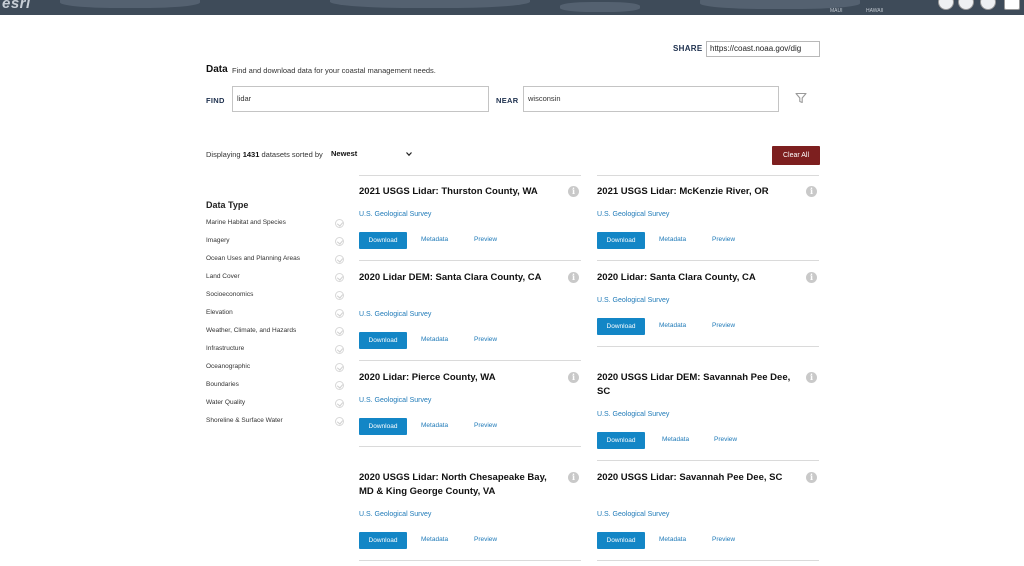 Image resolution: width=1024 pixels, height=566 pixels. What do you see at coordinates (796, 155) in the screenshot?
I see `clear-all-button: Clear All` at bounding box center [796, 155].